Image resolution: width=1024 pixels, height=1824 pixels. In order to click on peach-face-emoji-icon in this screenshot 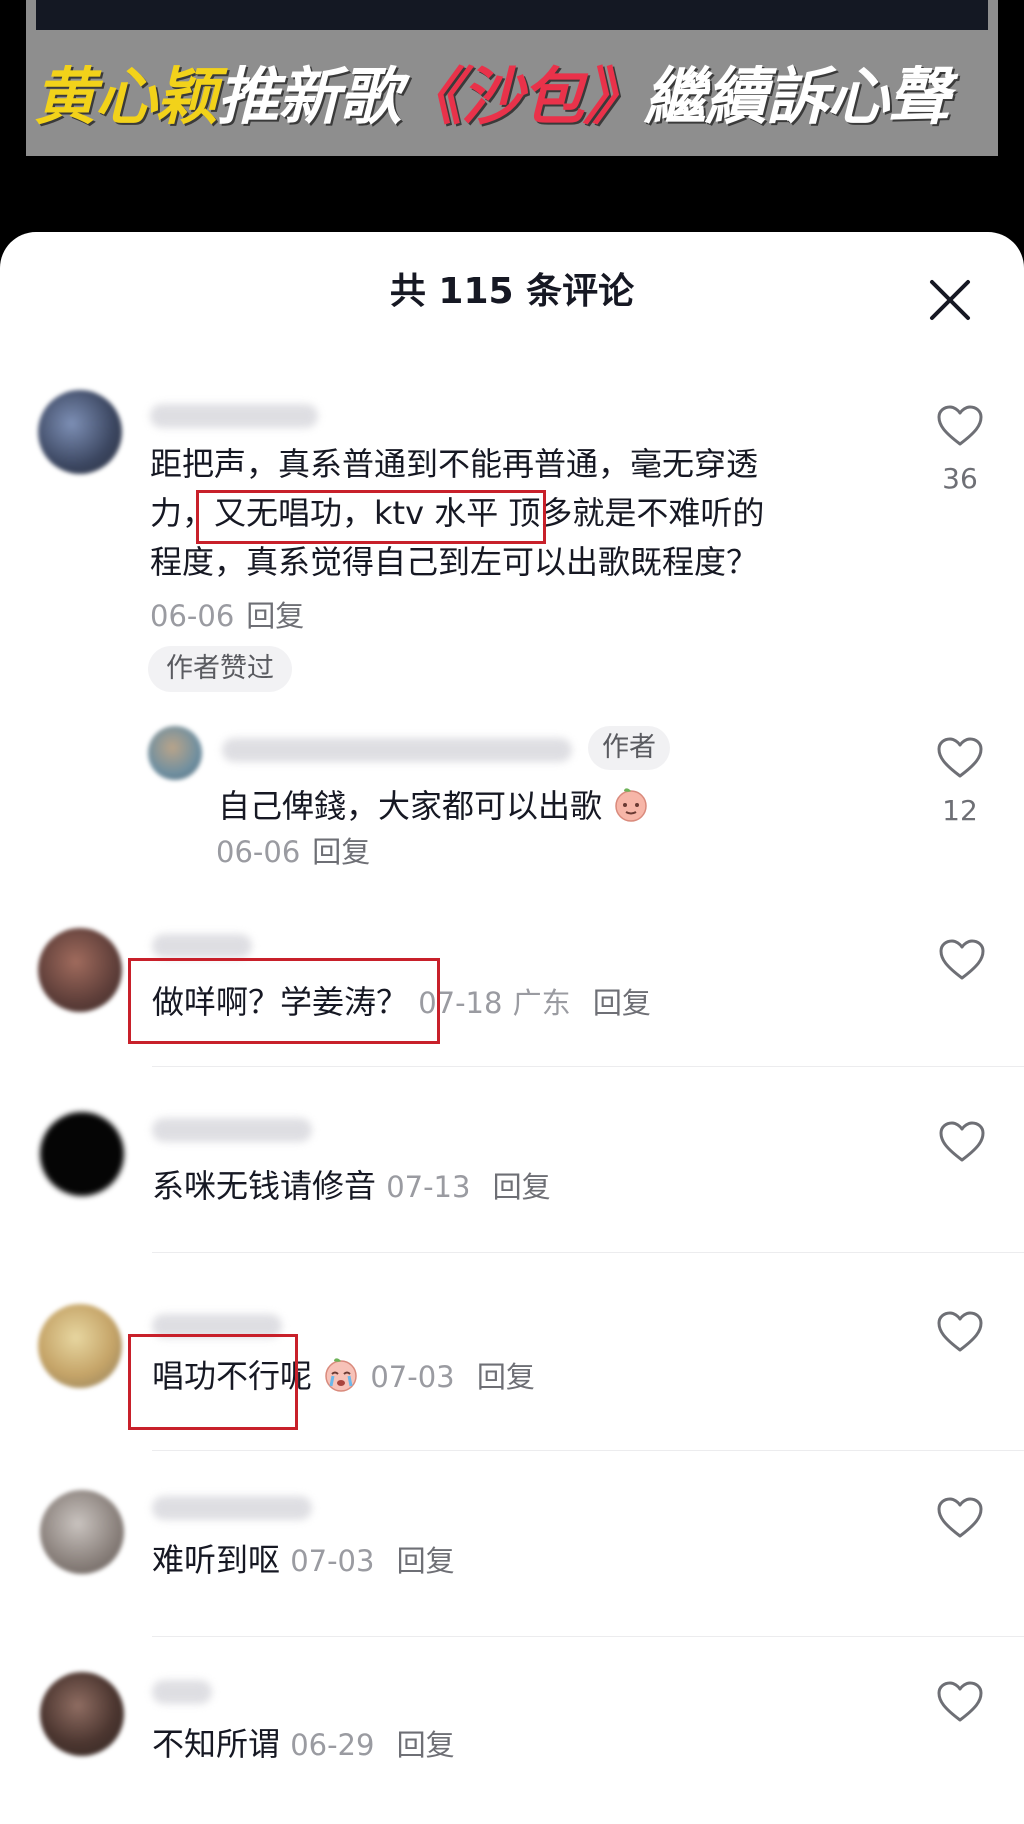, I will do `click(631, 805)`.